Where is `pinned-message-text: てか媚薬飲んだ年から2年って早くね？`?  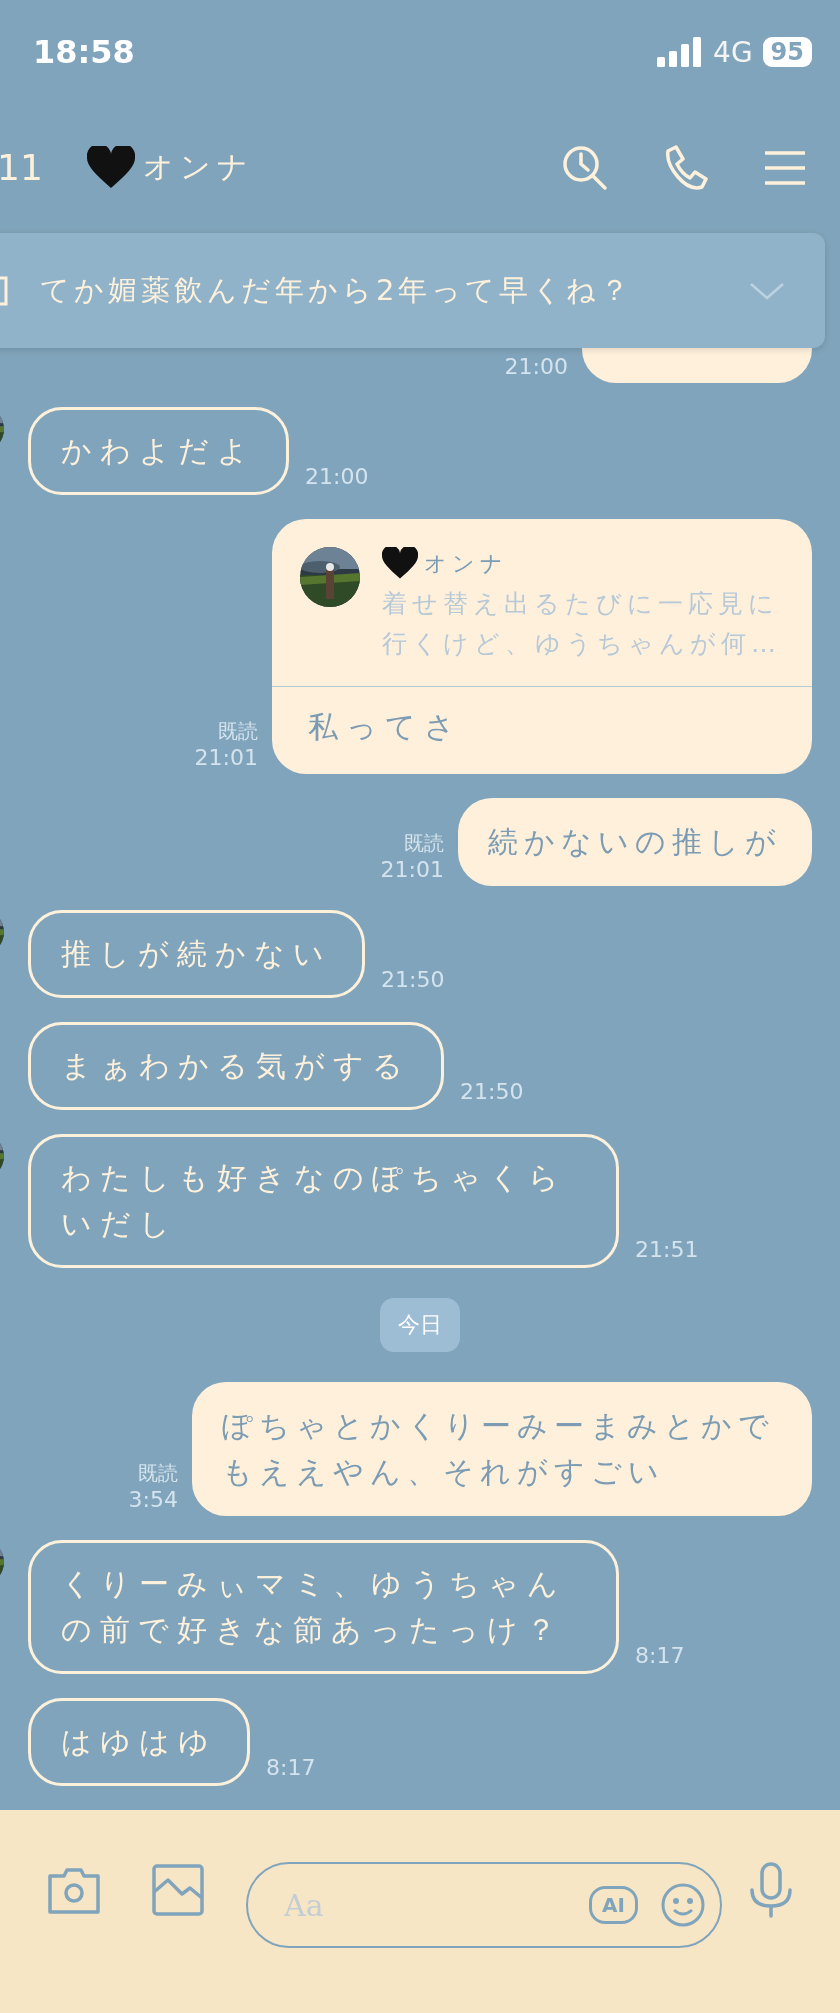 pinned-message-text: てか媚薬飲んだ年から2年って早くね？ is located at coordinates (337, 290).